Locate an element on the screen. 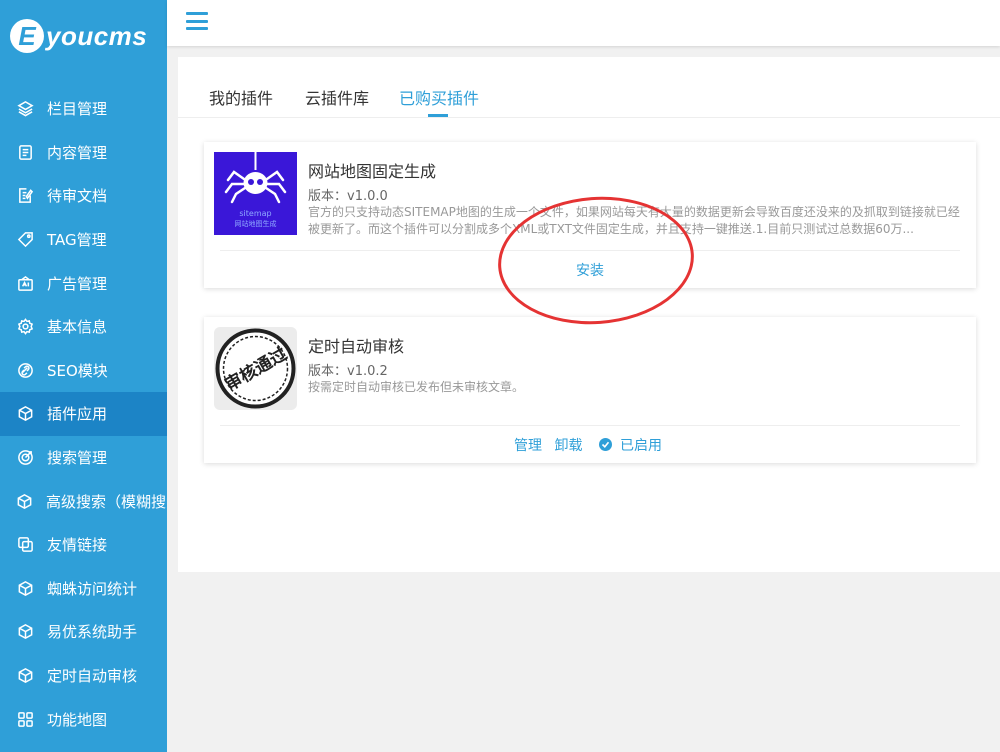 The width and height of the screenshot is (1000, 752). sidebar-item-plugins: 插件应用 is located at coordinates (83, 414).